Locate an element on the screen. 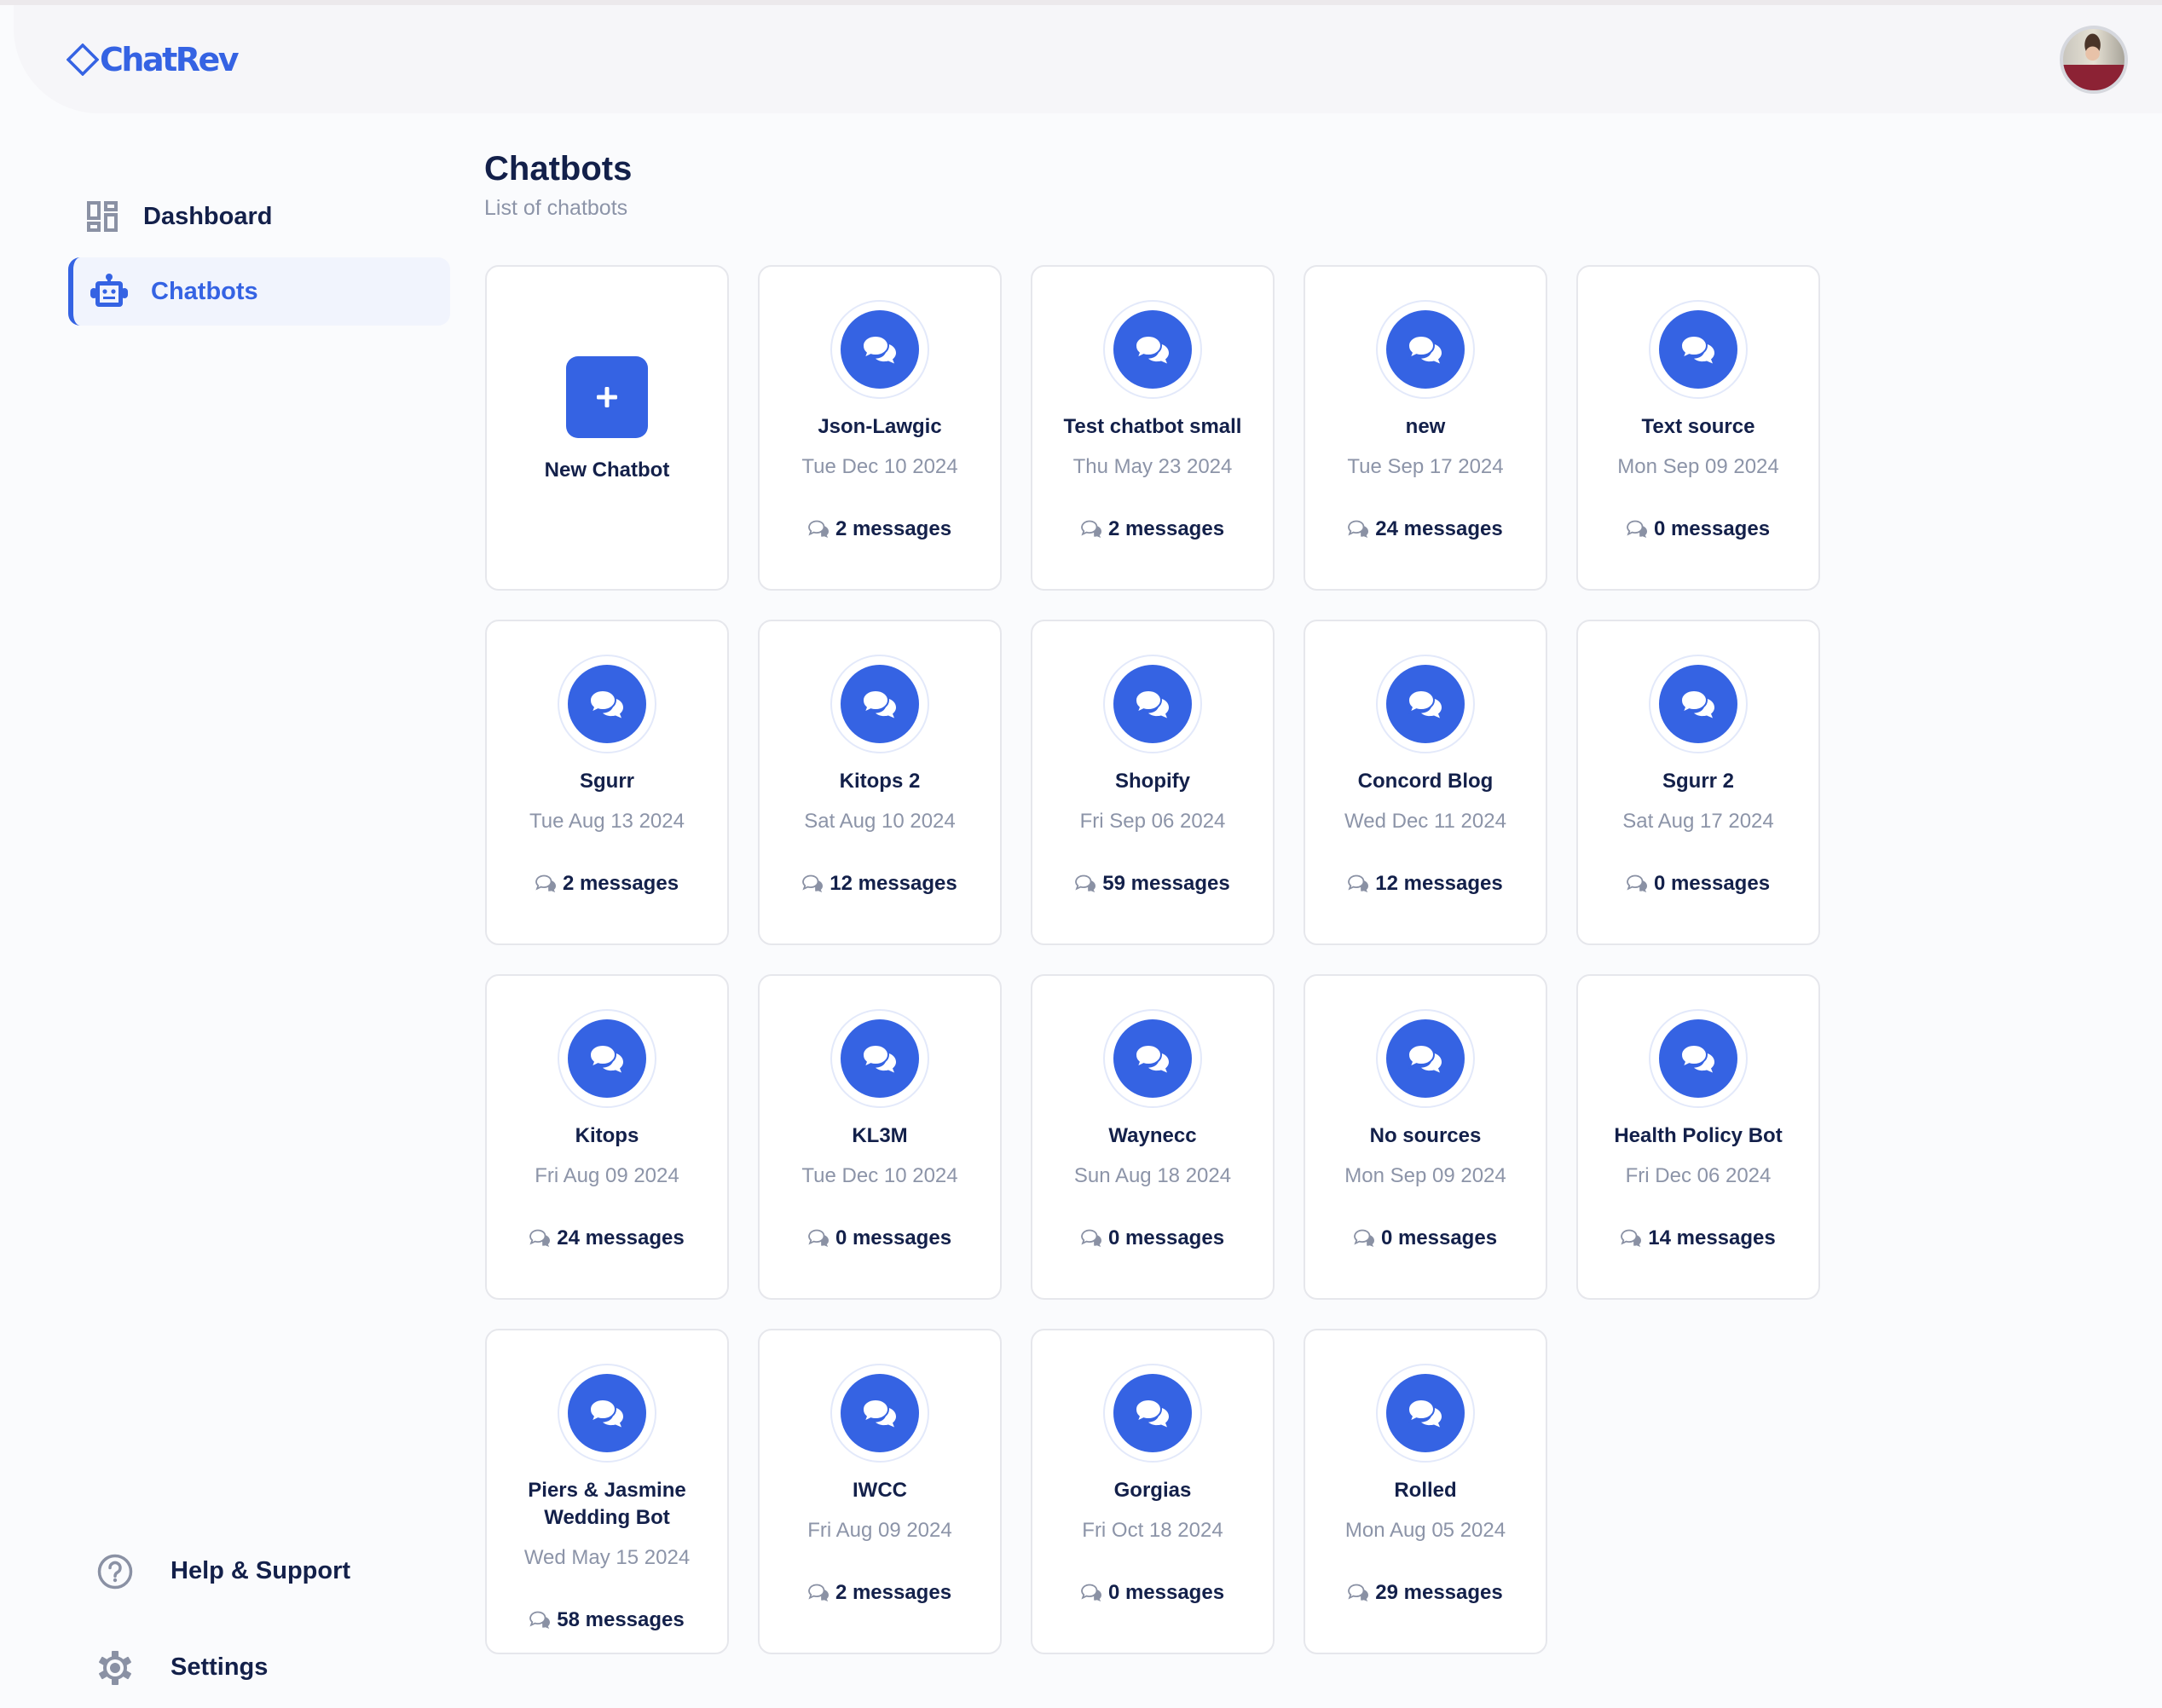 This screenshot has height=1708, width=2162. chatbot-card: KL3M Tue Dec 10 2024 0 messages is located at coordinates (880, 1137).